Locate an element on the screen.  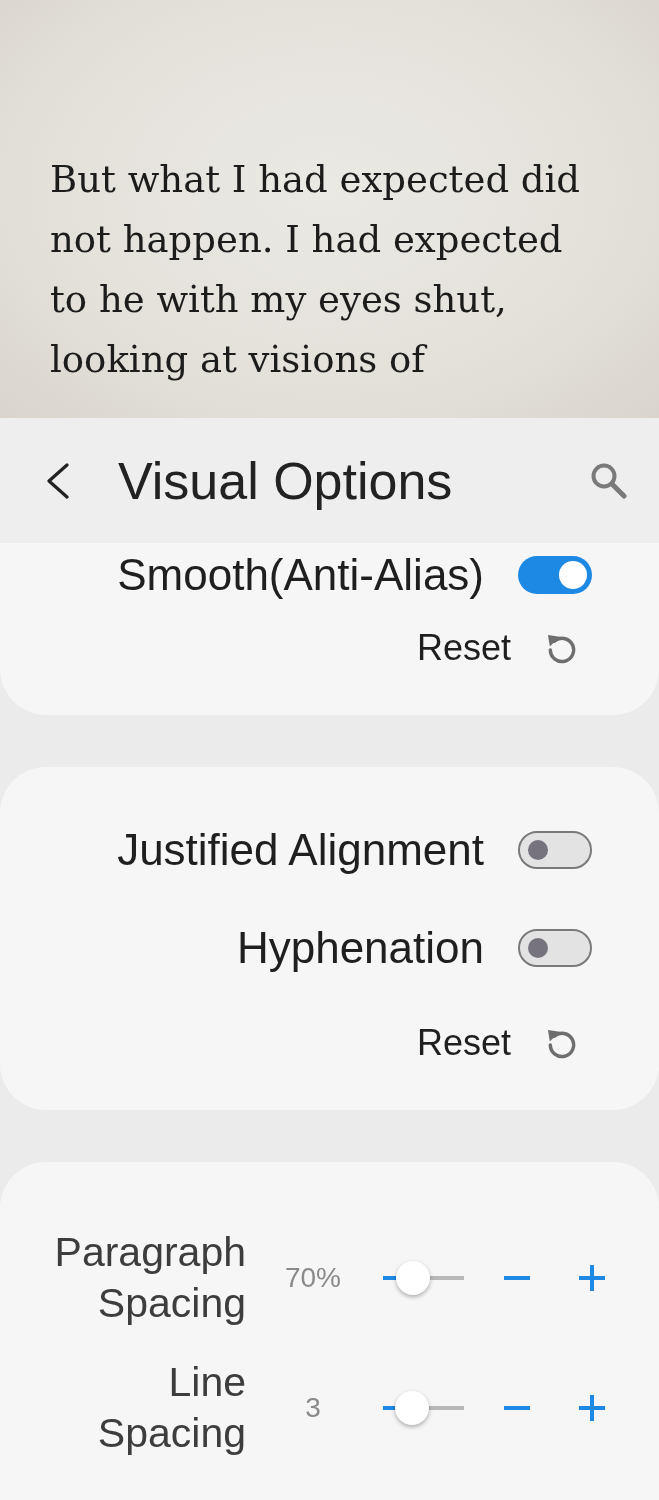
setting-label: Paragraph Spacing is located at coordinates (149, 1278).